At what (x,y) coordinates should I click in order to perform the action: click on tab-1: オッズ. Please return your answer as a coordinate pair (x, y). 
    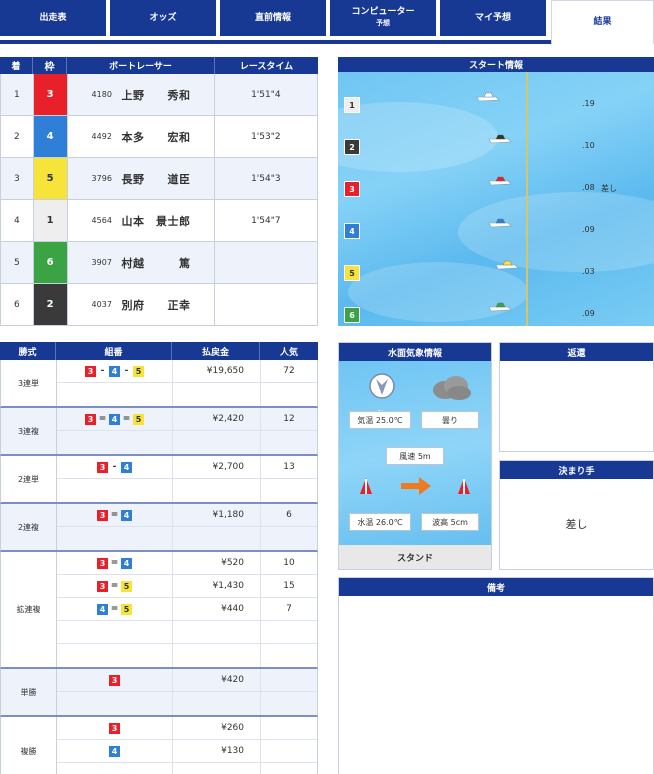
    Looking at the image, I should click on (163, 18).